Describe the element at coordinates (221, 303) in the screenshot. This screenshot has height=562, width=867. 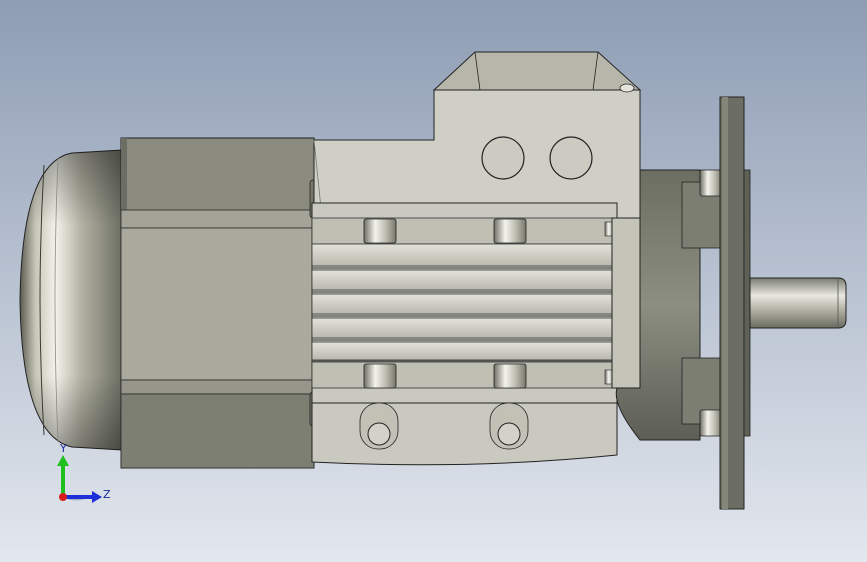
I see `rear-housing` at that location.